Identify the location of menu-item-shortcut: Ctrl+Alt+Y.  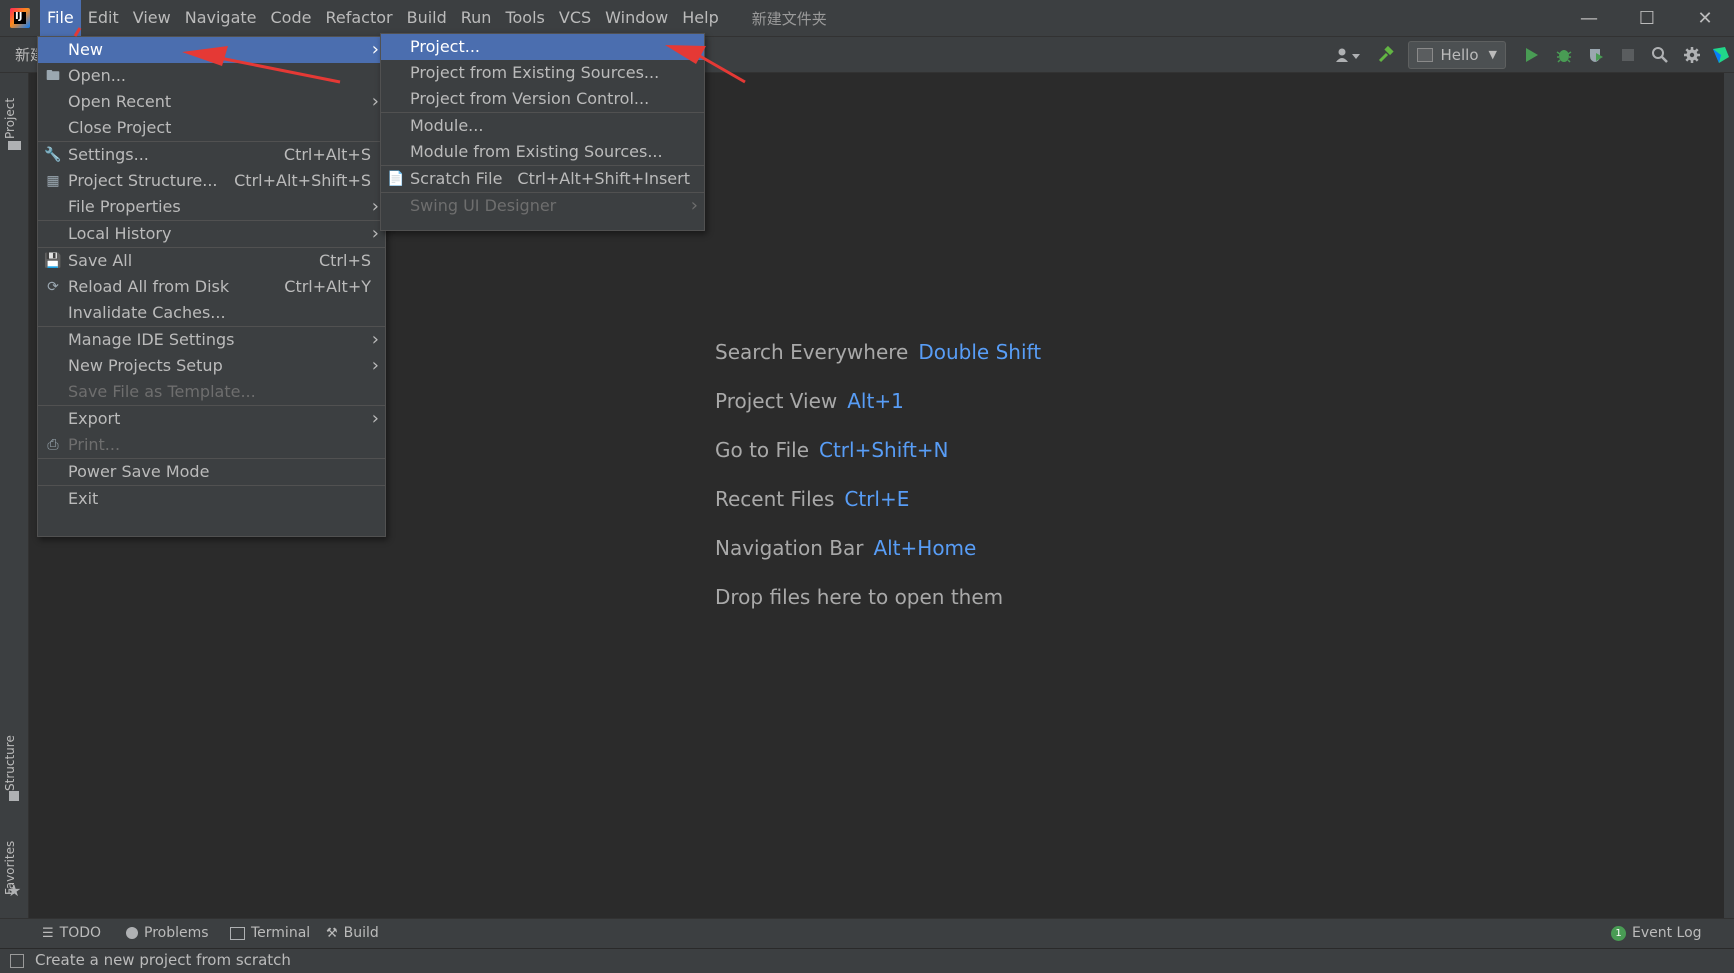
(327, 286).